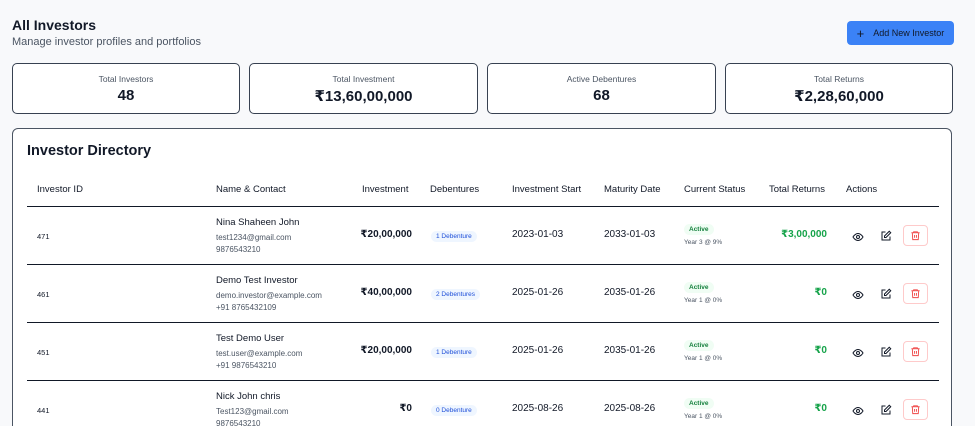 The height and width of the screenshot is (426, 975). Describe the element at coordinates (547, 189) in the screenshot. I see `column-header-investment-start: Investment Start` at that location.